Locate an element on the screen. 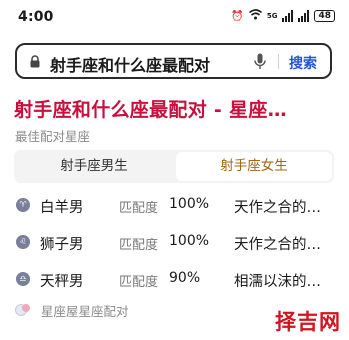 The height and width of the screenshot is (340, 349). wifi-icon is located at coordinates (255, 16).